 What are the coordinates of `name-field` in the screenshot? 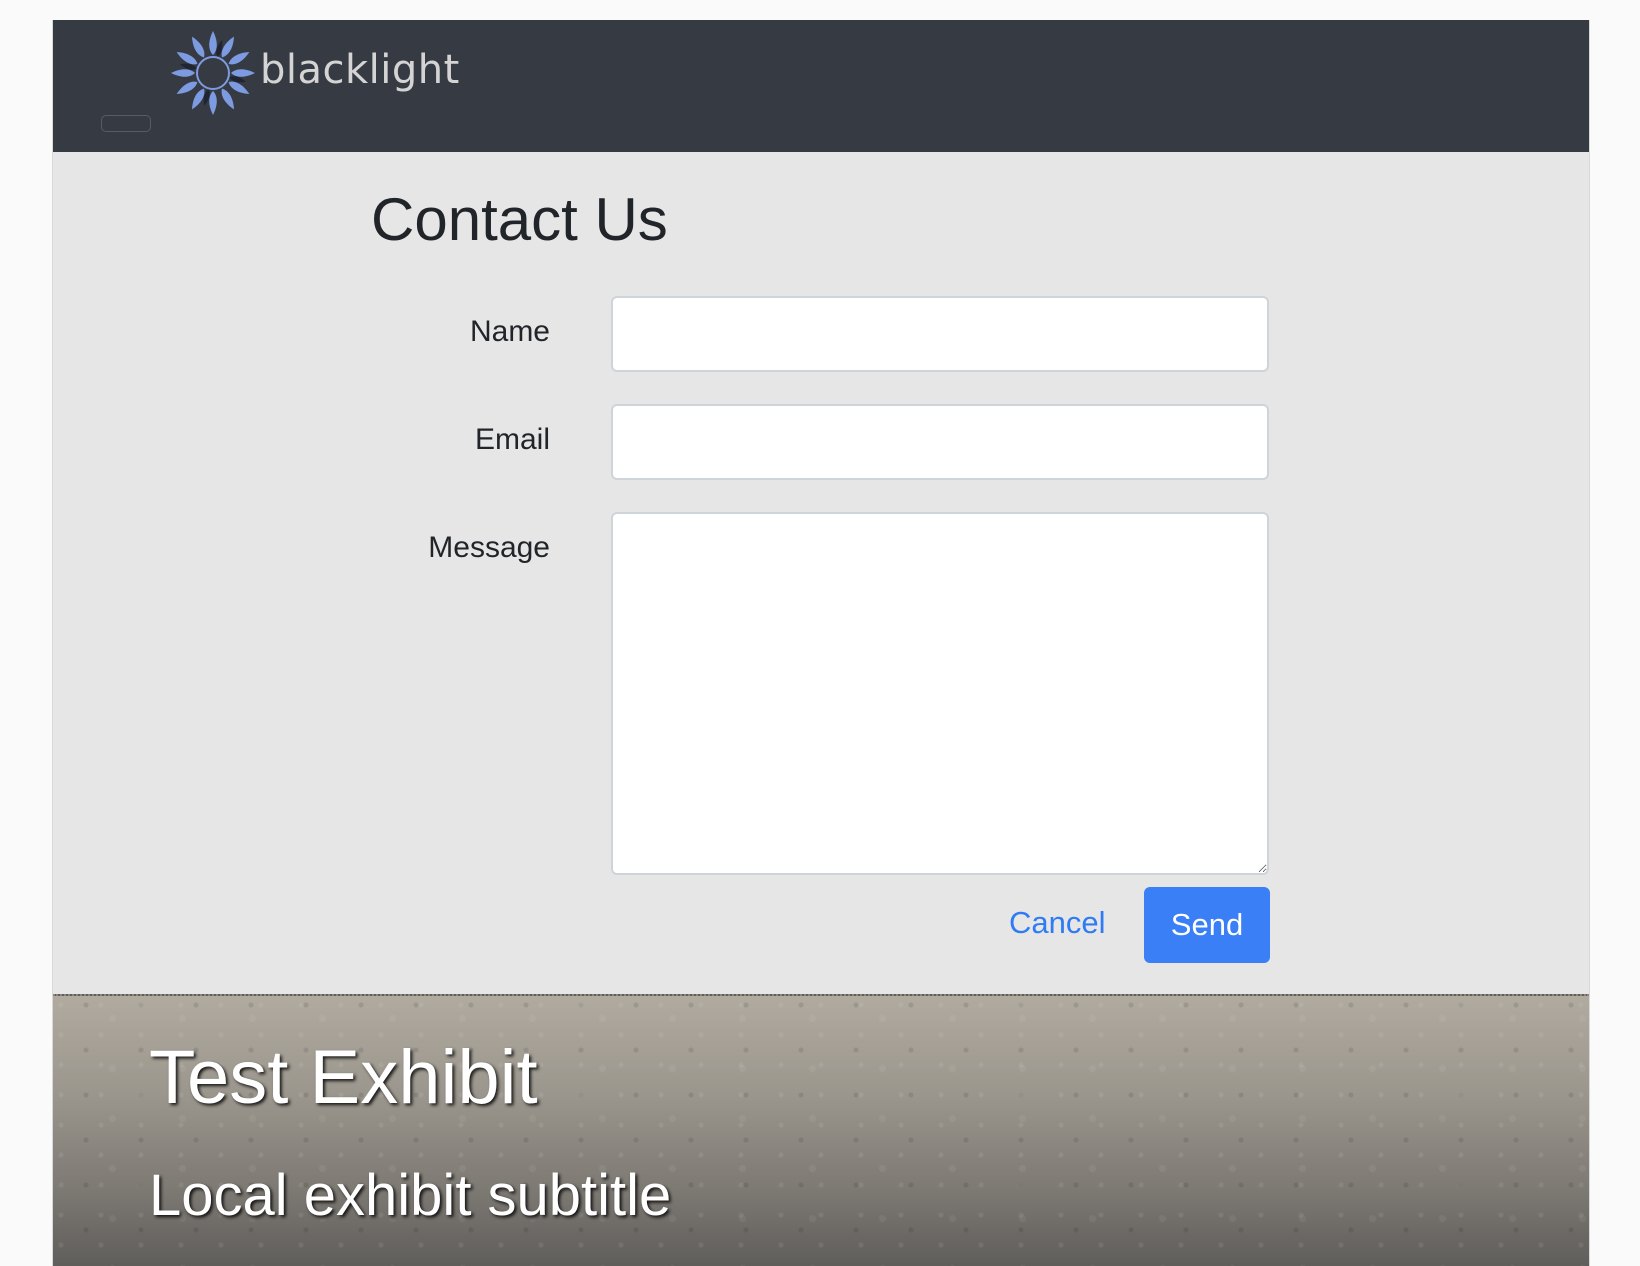 It's located at (940, 334).